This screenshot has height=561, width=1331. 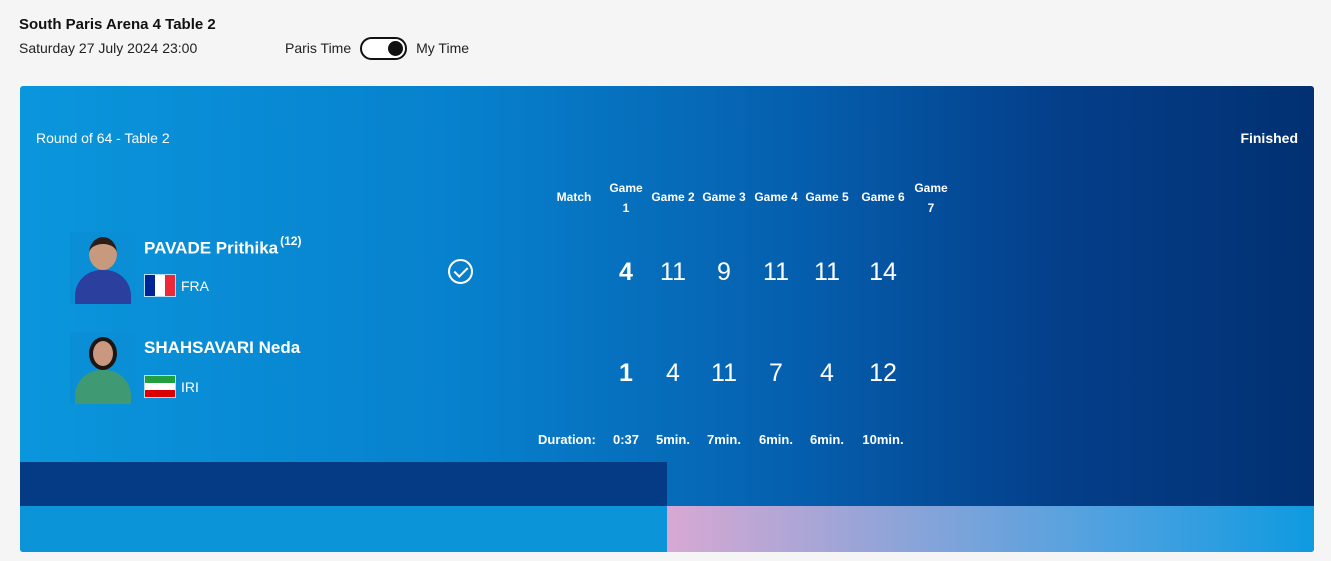 I want to click on player-1-game-5: 14, so click(x=883, y=272).